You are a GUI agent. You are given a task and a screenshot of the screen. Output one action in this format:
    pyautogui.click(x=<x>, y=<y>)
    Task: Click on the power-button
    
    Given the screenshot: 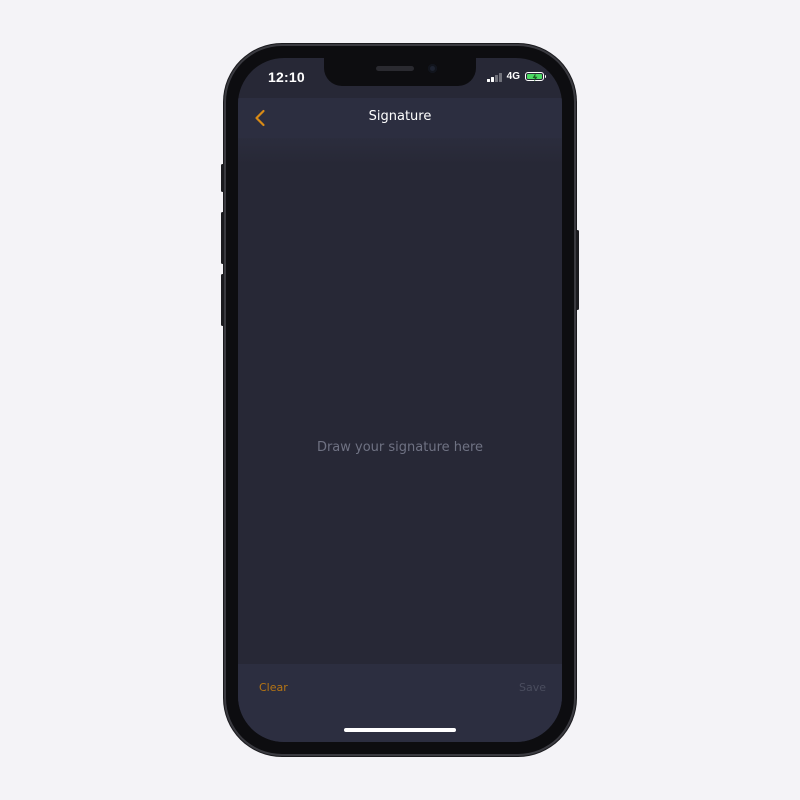 What is the action you would take?
    pyautogui.click(x=577, y=270)
    